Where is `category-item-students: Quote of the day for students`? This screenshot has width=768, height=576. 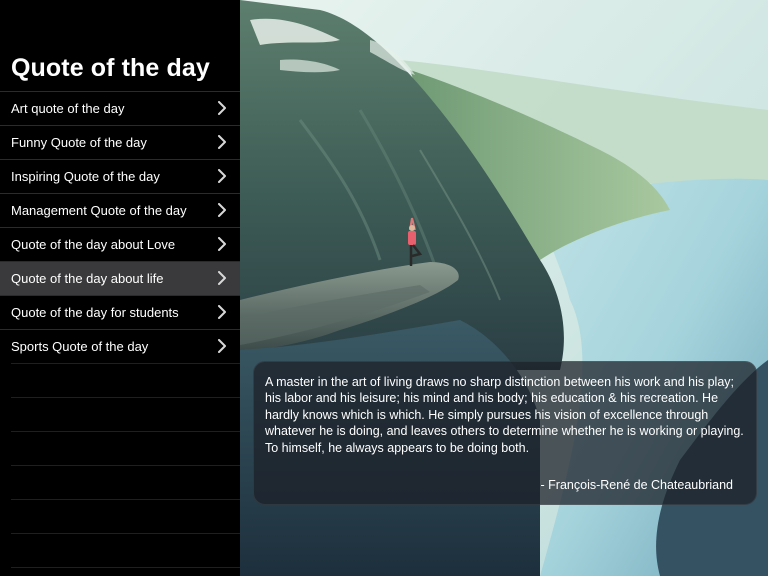
category-item-students: Quote of the day for students is located at coordinates (120, 312).